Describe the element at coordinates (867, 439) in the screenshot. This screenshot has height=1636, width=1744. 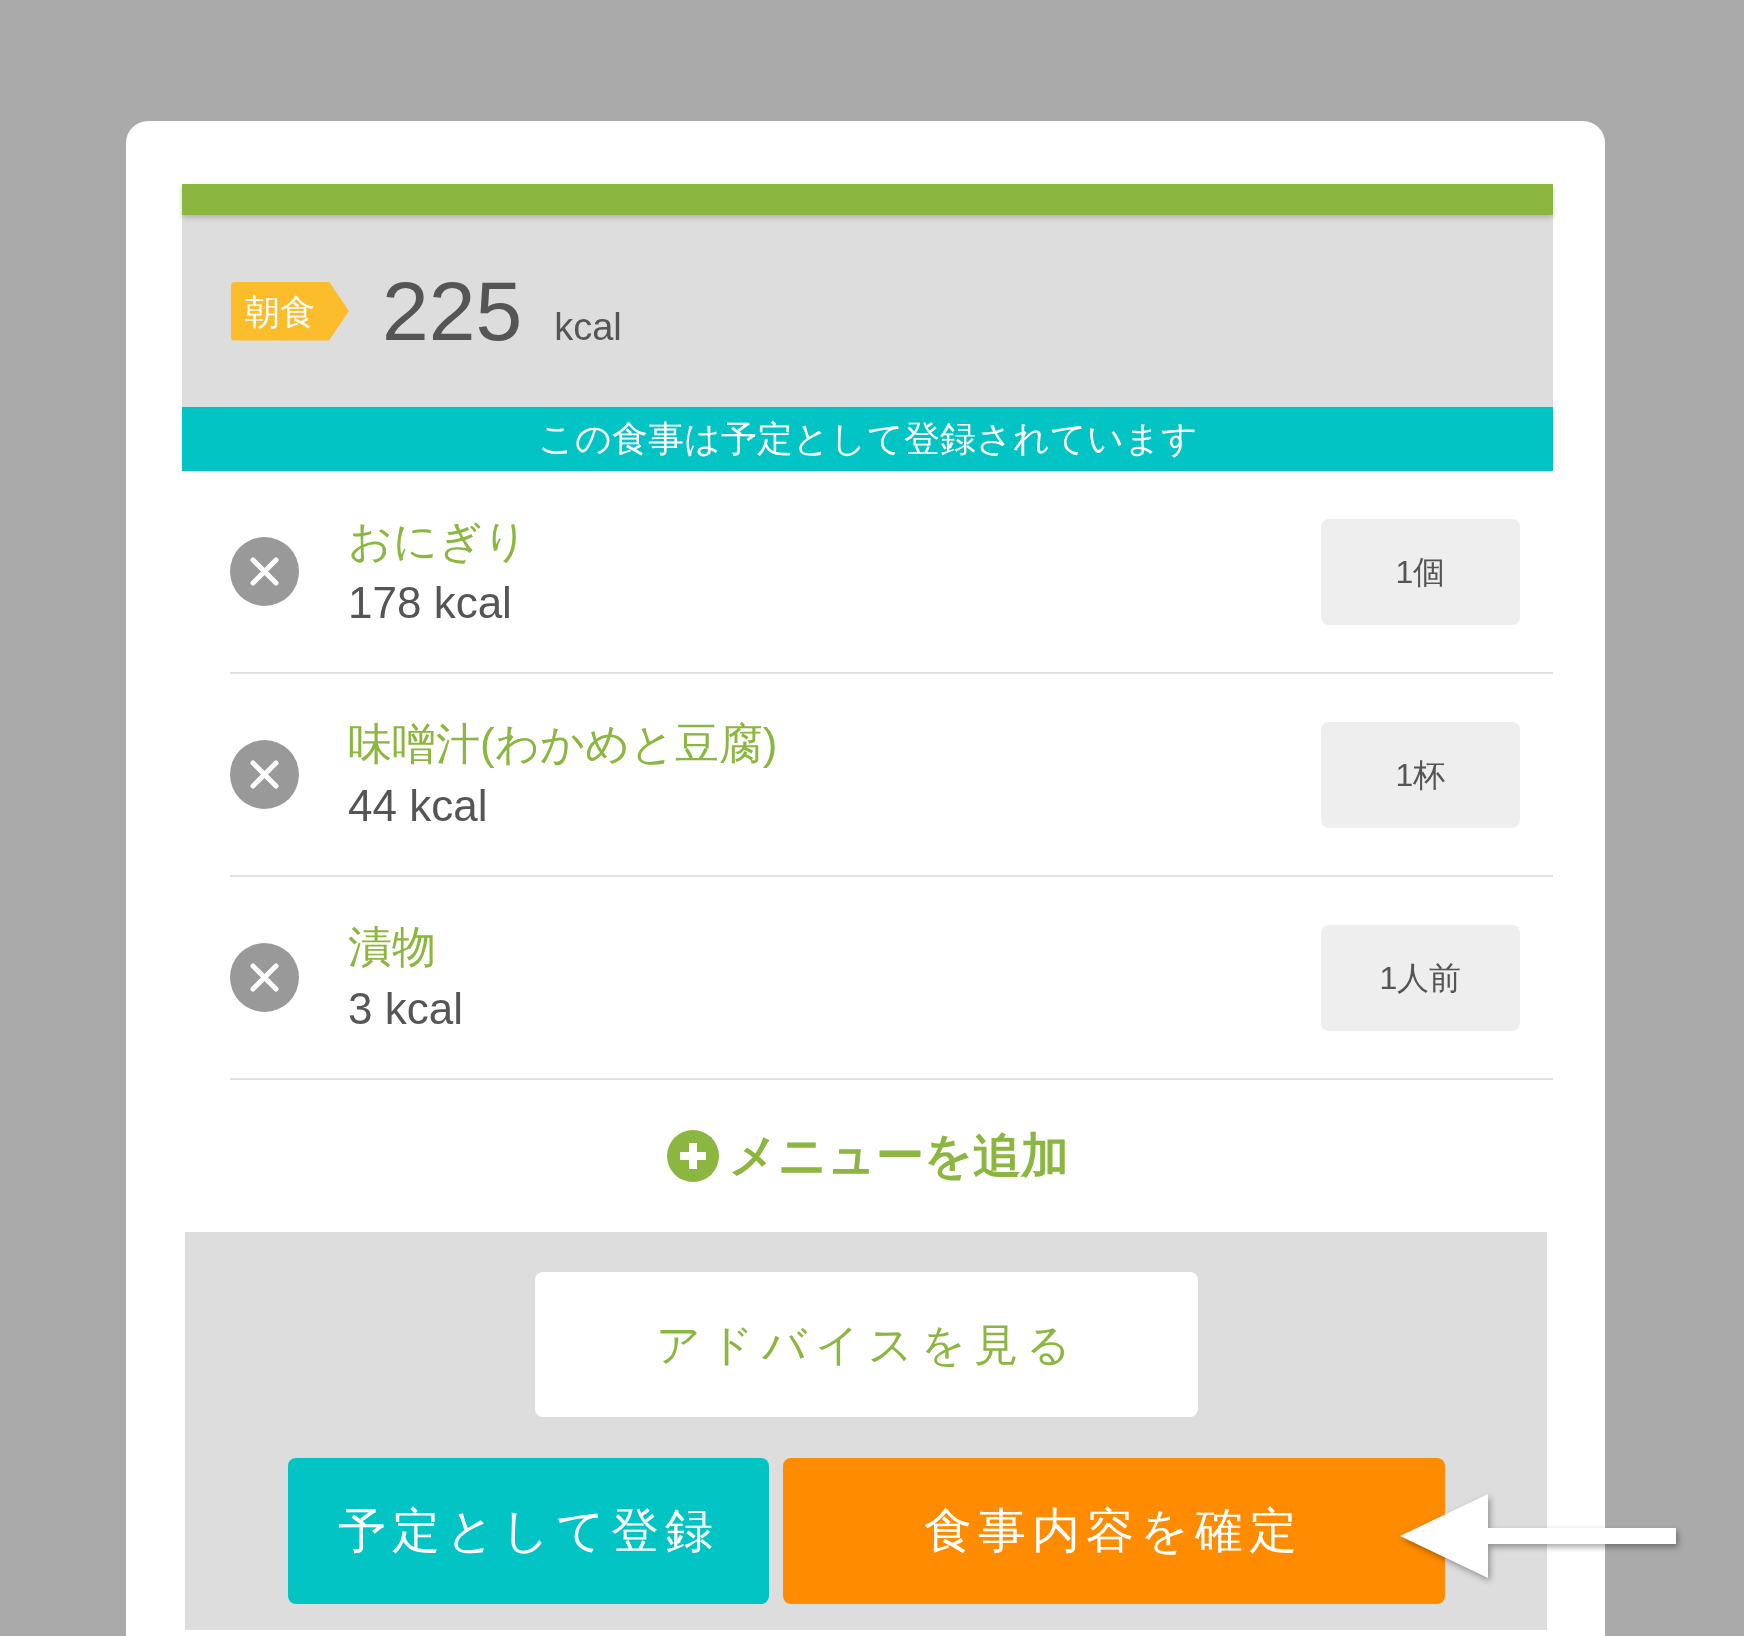
I see `status-banner: この食事は予定として登録されています` at that location.